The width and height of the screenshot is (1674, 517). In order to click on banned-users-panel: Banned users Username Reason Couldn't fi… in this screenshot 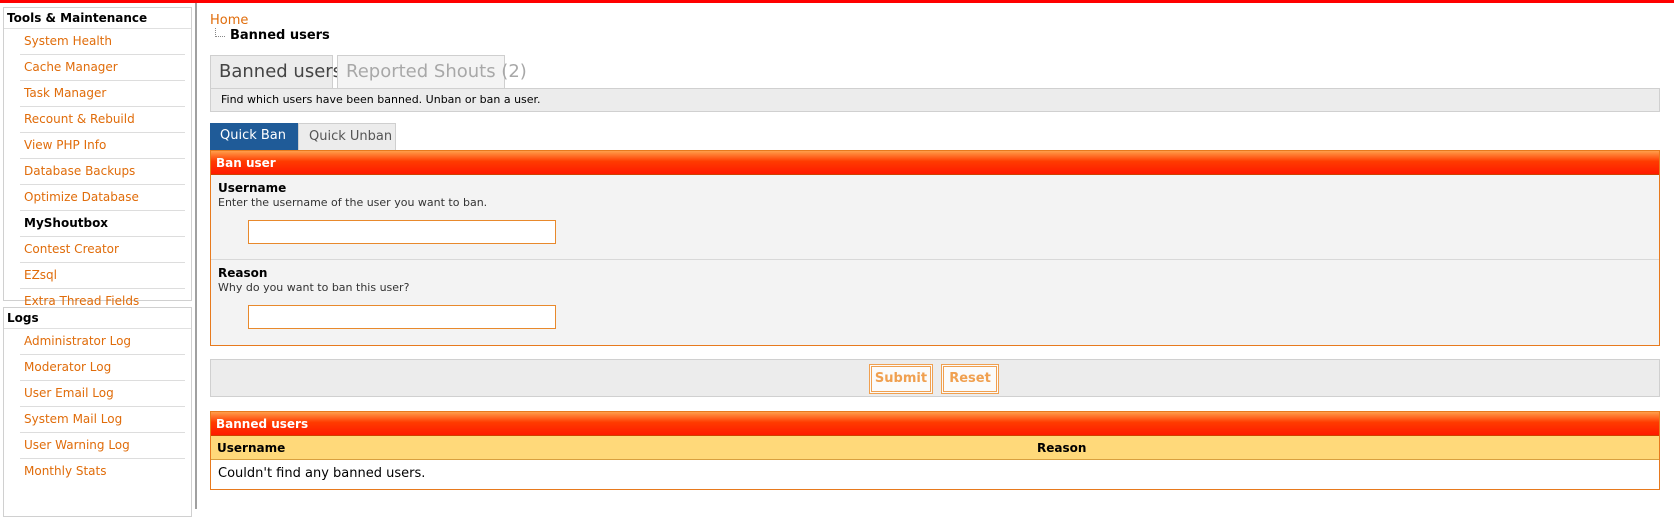, I will do `click(935, 450)`.